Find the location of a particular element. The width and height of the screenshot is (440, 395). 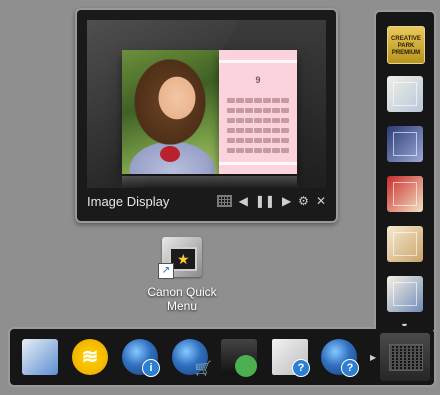

dock-joint is located at coordinates (405, 328).